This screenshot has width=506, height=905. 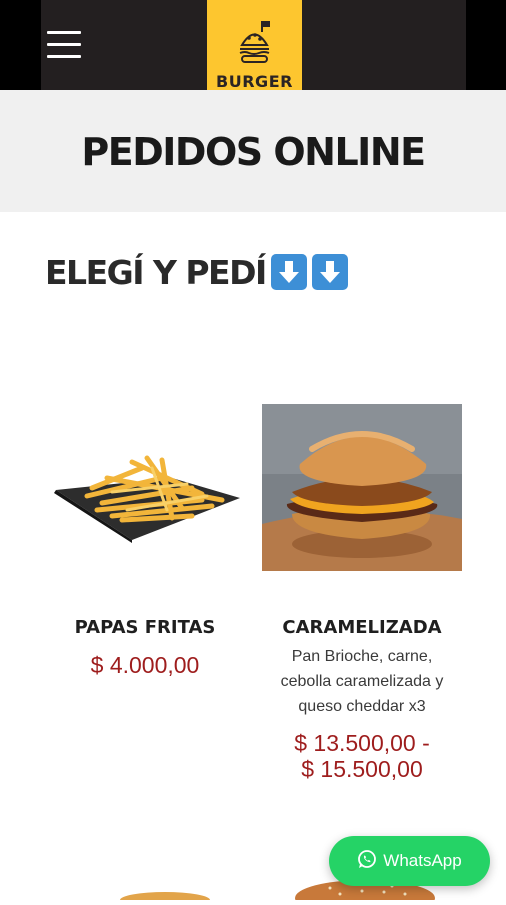 What do you see at coordinates (64, 45) in the screenshot?
I see `hamburger-menu-icon` at bounding box center [64, 45].